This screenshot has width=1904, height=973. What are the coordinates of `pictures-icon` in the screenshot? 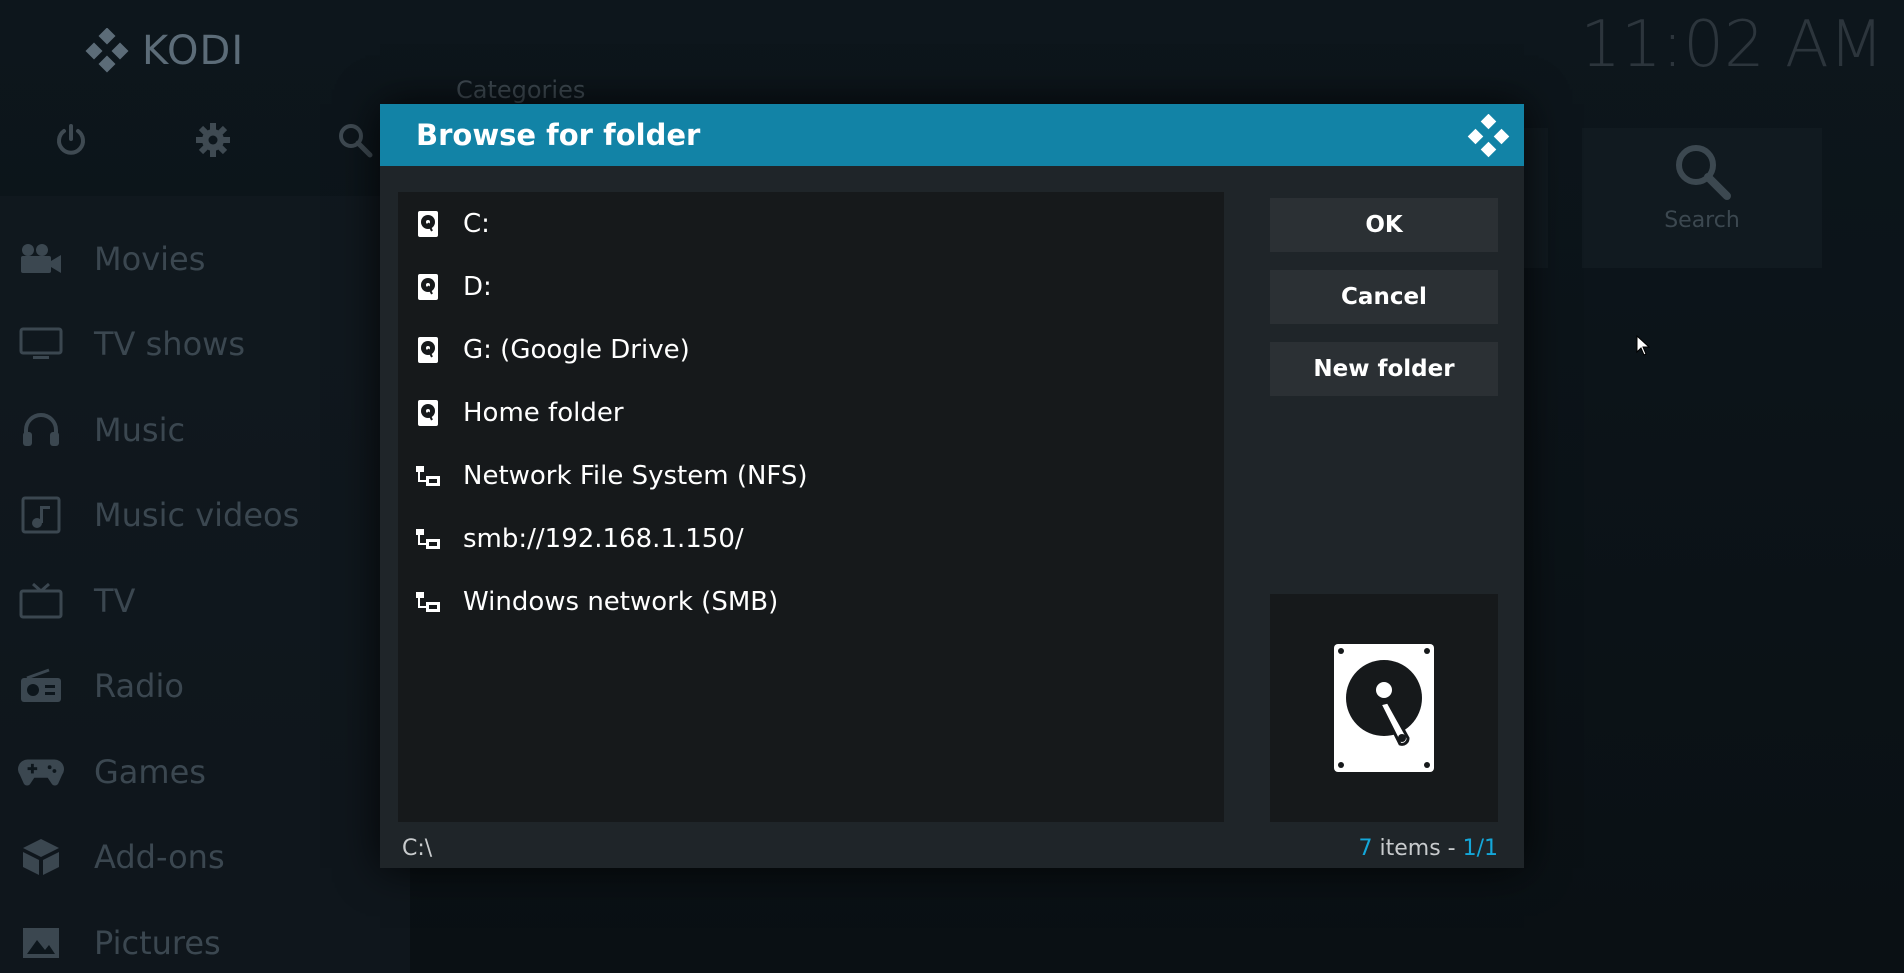 It's located at (41, 943).